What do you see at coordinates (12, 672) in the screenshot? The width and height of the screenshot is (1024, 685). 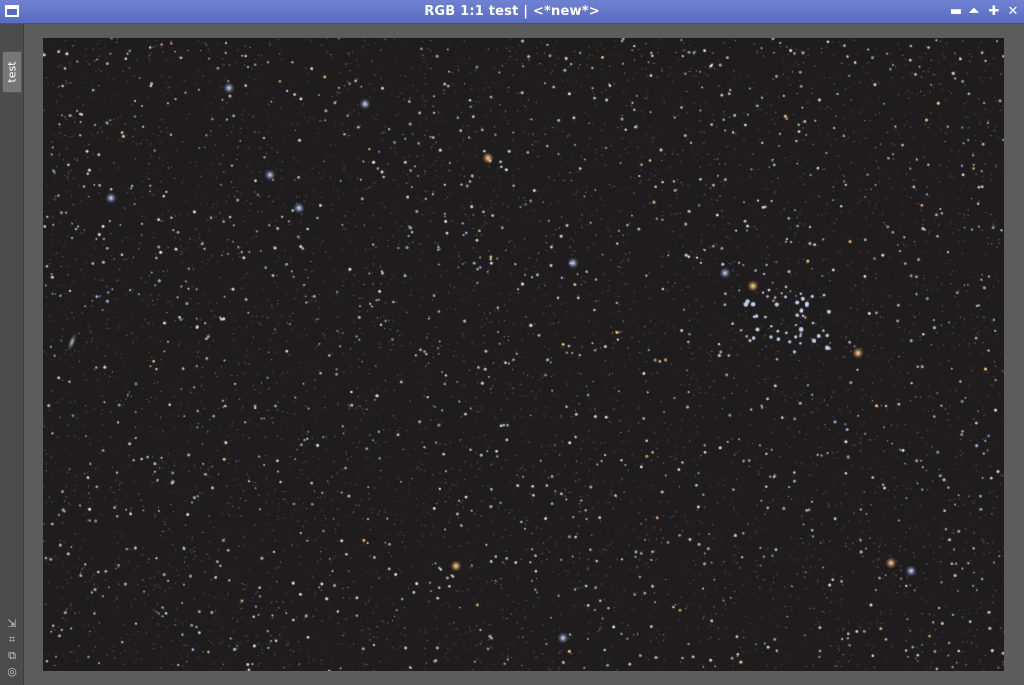 I see `target-icon: ◎` at bounding box center [12, 672].